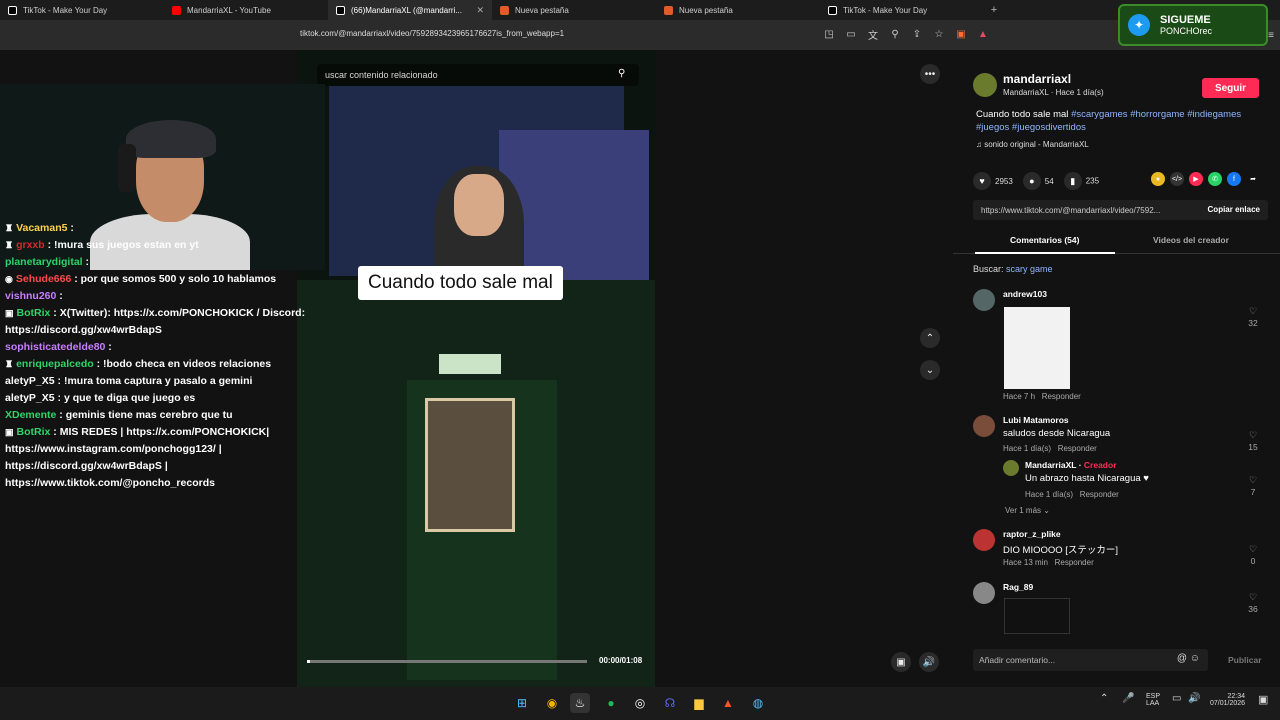 This screenshot has height=720, width=1280. What do you see at coordinates (961, 34) in the screenshot?
I see `brave-shield-icon: ▣` at bounding box center [961, 34].